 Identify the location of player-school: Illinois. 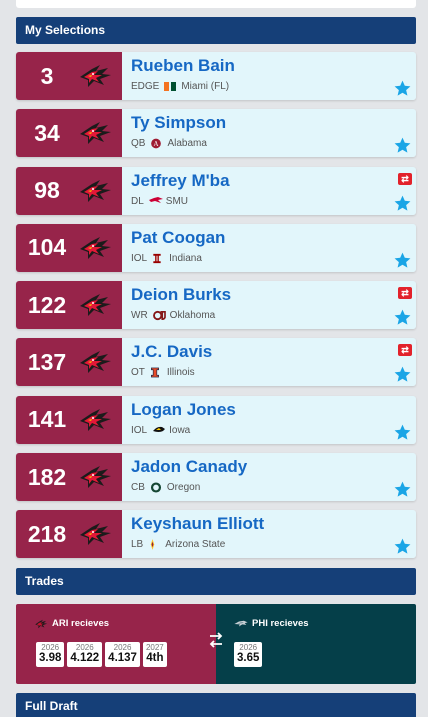
(180, 373).